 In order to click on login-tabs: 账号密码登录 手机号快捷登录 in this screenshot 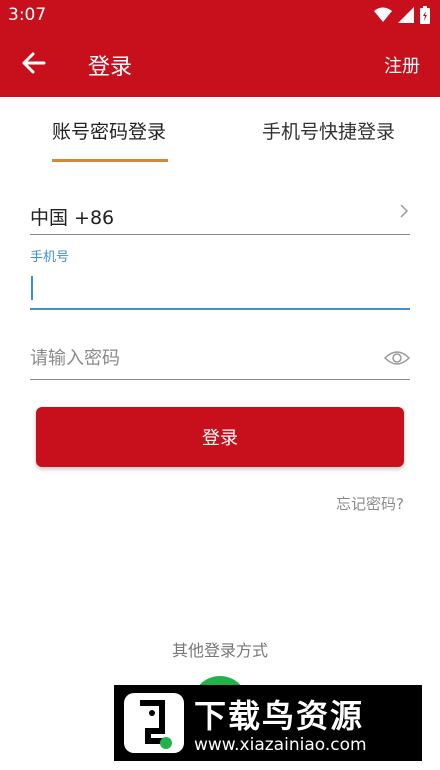, I will do `click(220, 132)`.